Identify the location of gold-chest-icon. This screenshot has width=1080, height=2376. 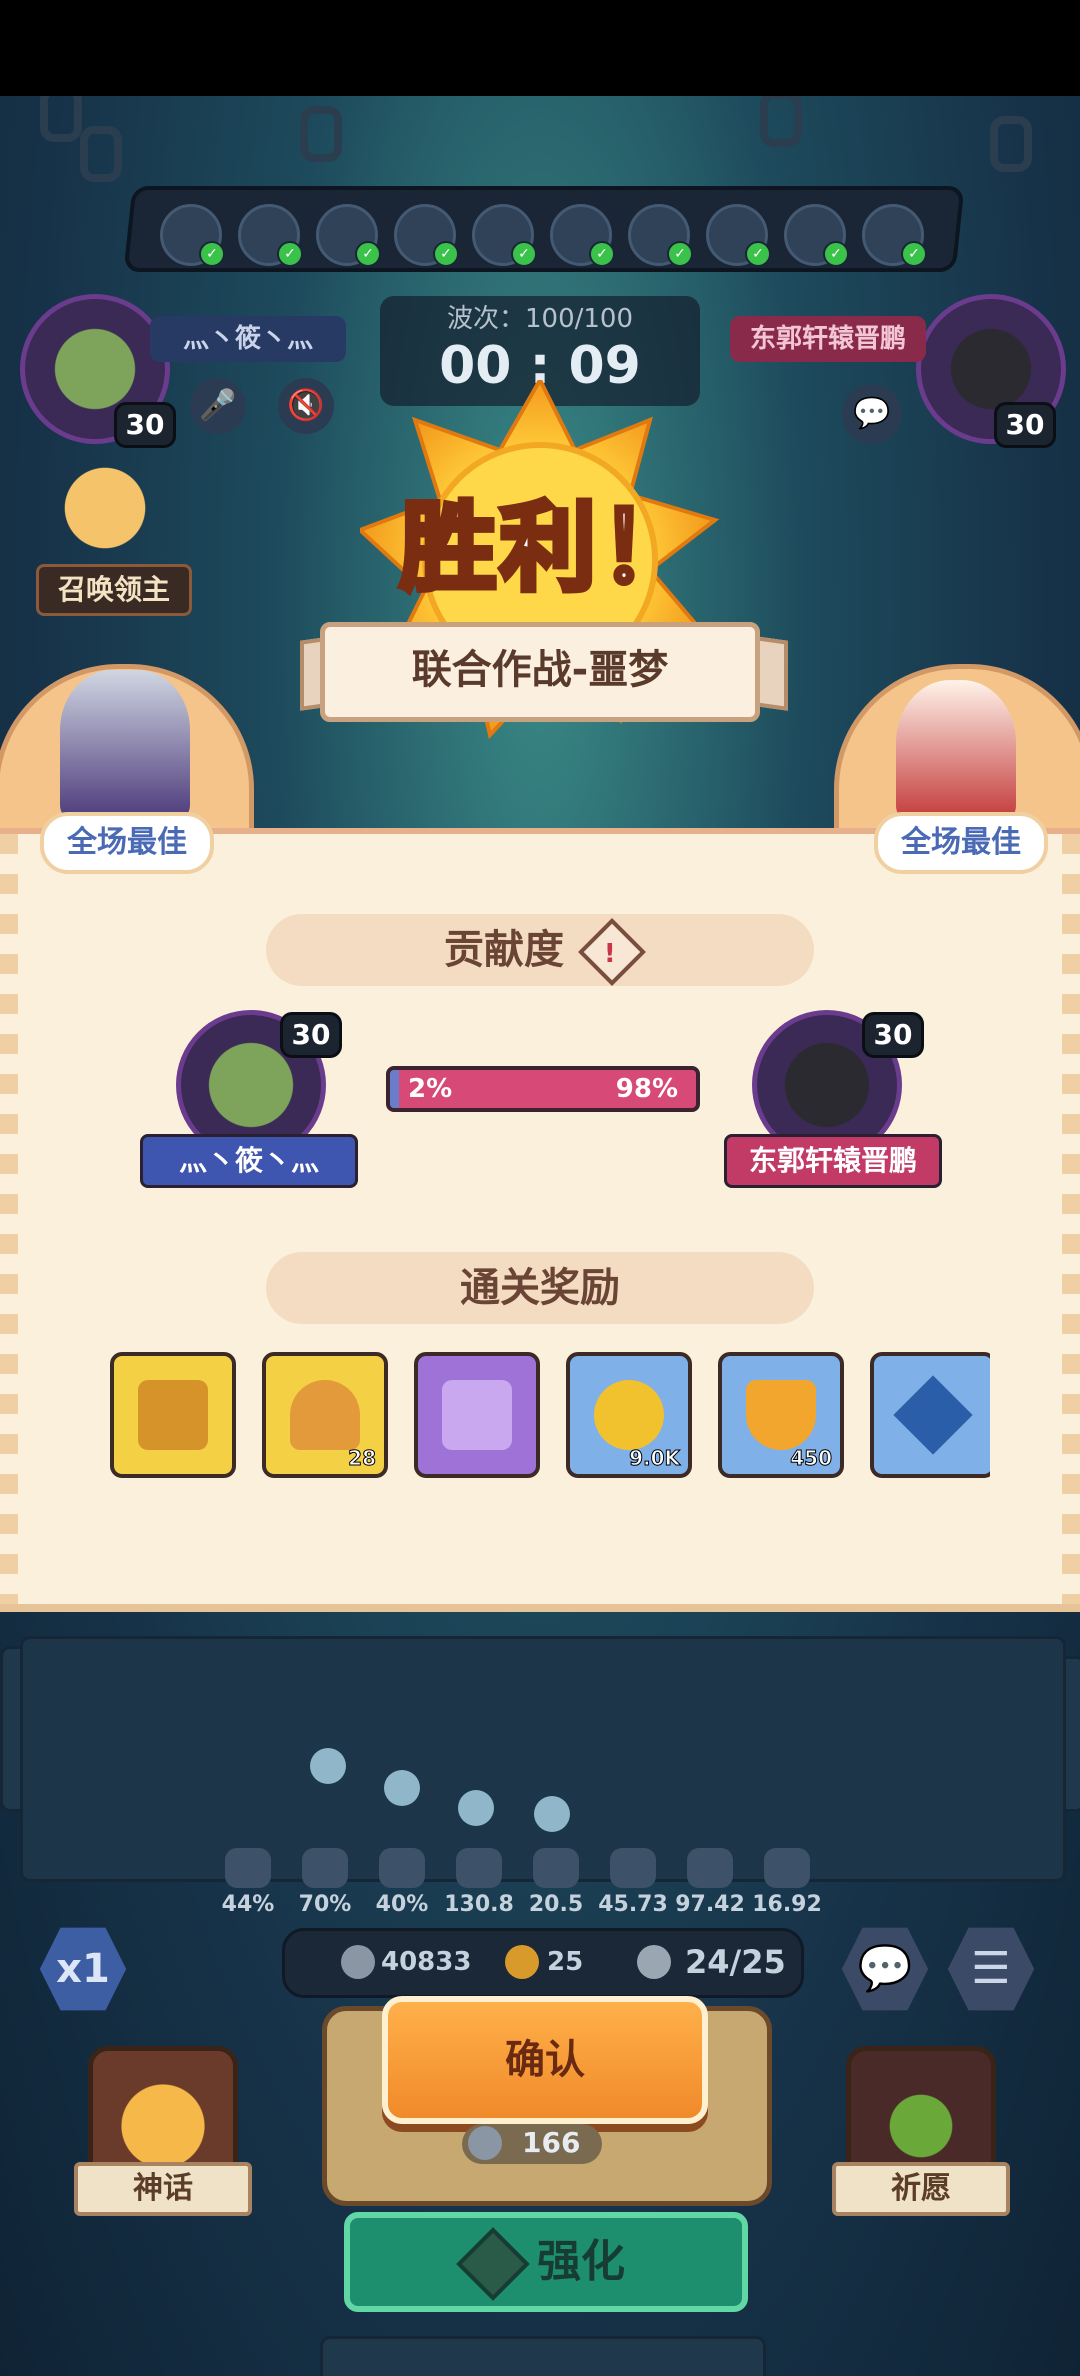
(173, 1415).